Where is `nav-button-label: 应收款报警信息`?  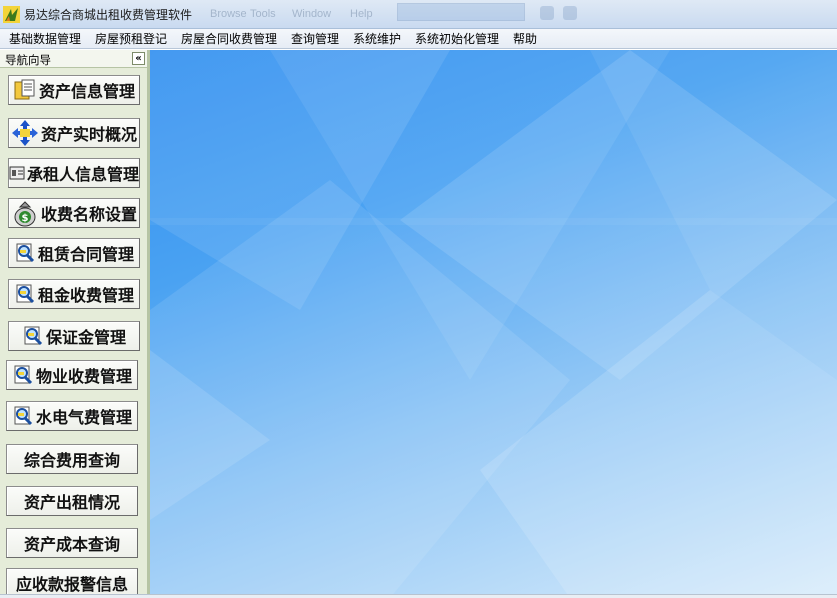
nav-button-label: 应收款报警信息 is located at coordinates (71, 584).